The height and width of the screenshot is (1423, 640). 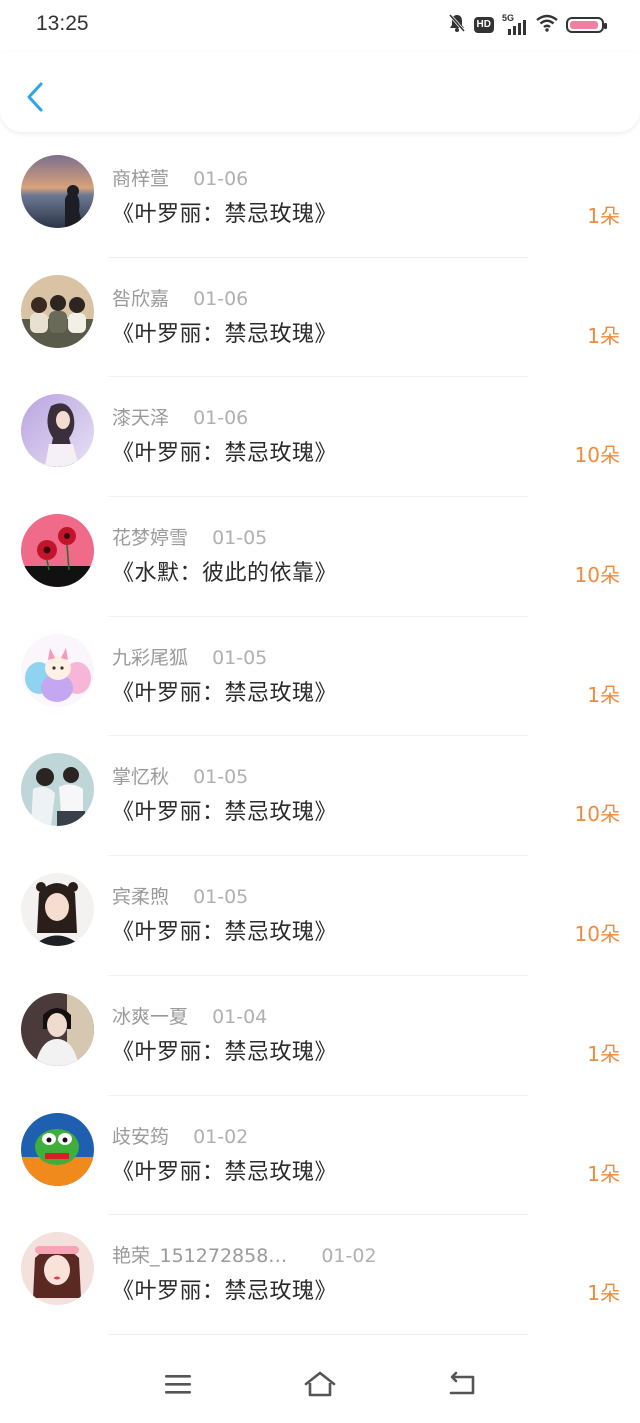 I want to click on list-item: 宾柔煦 01-05 《叶罗丽：禁忌玫瑰》 10朵, so click(x=320, y=916).